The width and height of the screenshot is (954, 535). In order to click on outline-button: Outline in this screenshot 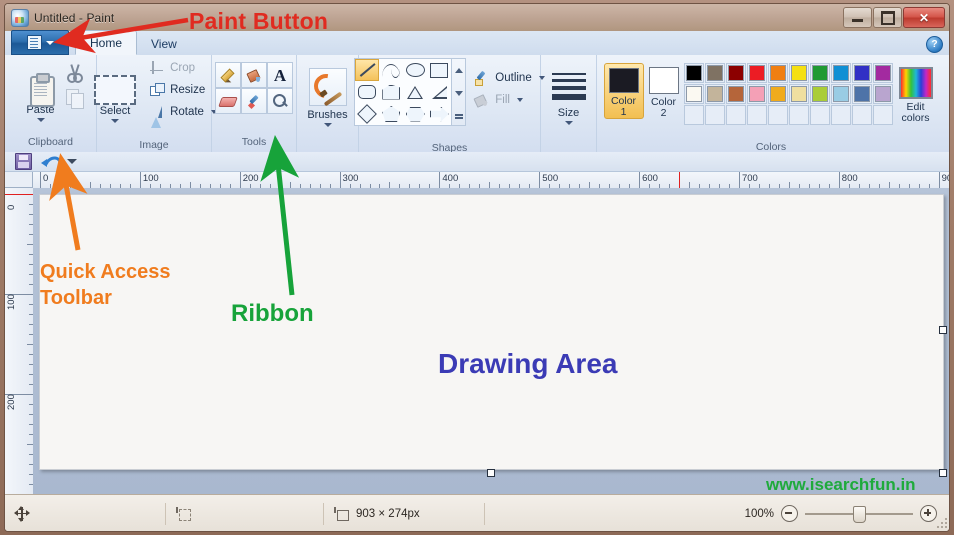, I will do `click(509, 78)`.